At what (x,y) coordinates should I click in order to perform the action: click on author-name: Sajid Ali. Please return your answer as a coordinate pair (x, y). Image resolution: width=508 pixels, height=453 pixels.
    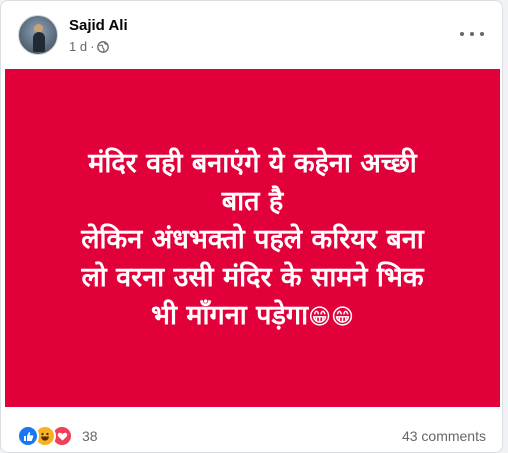
    Looking at the image, I should click on (98, 25).